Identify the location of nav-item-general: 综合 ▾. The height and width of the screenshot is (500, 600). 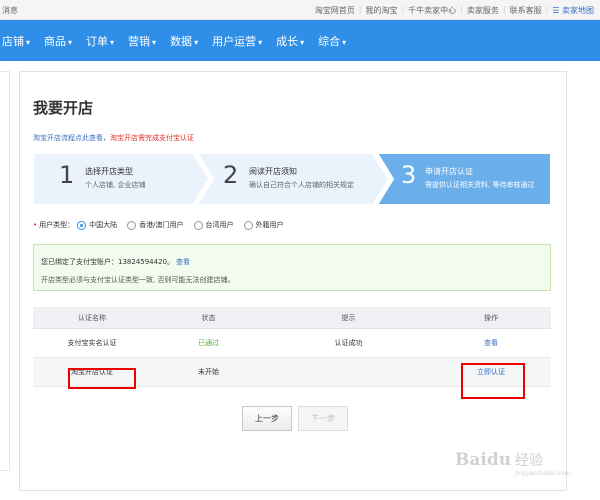
(332, 41).